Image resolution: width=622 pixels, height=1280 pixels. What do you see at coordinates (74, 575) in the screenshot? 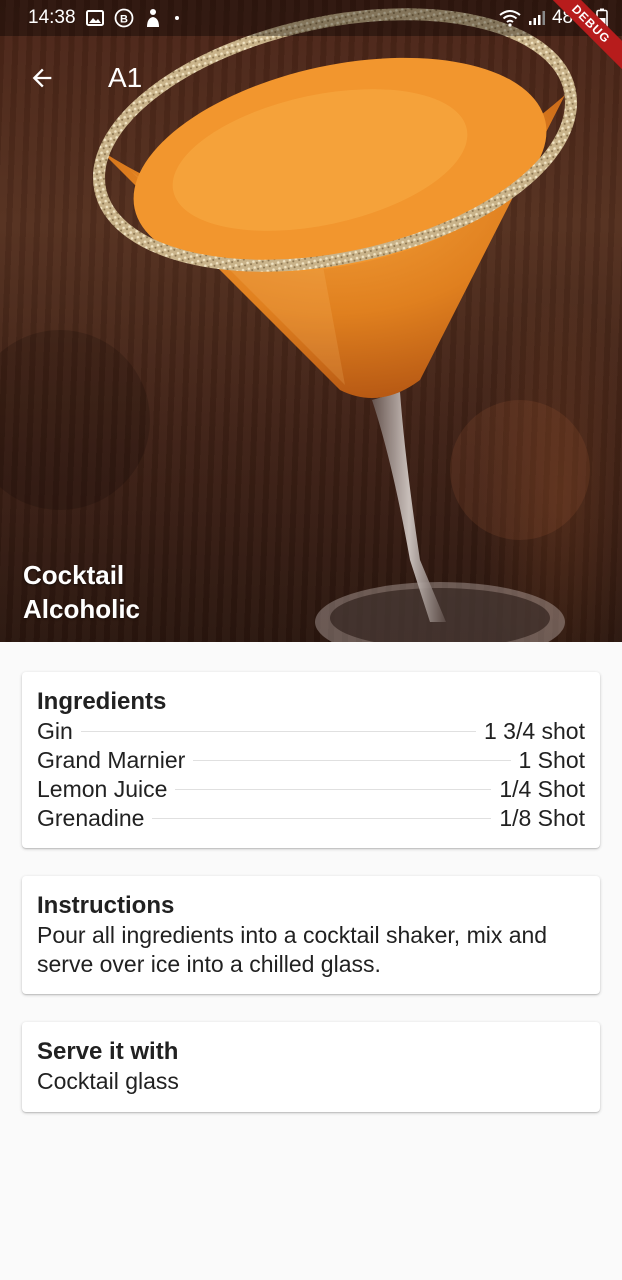
I see `category-label: Cocktail` at bounding box center [74, 575].